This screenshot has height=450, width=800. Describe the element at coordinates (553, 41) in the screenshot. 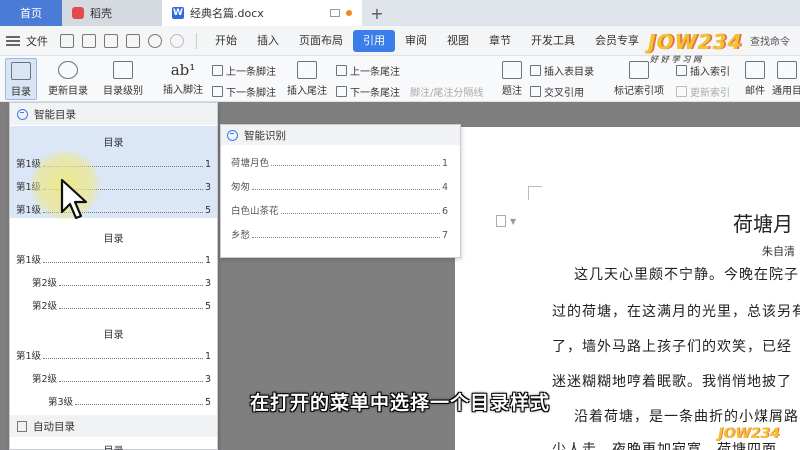

I see `tab-developer: 开发工具` at that location.